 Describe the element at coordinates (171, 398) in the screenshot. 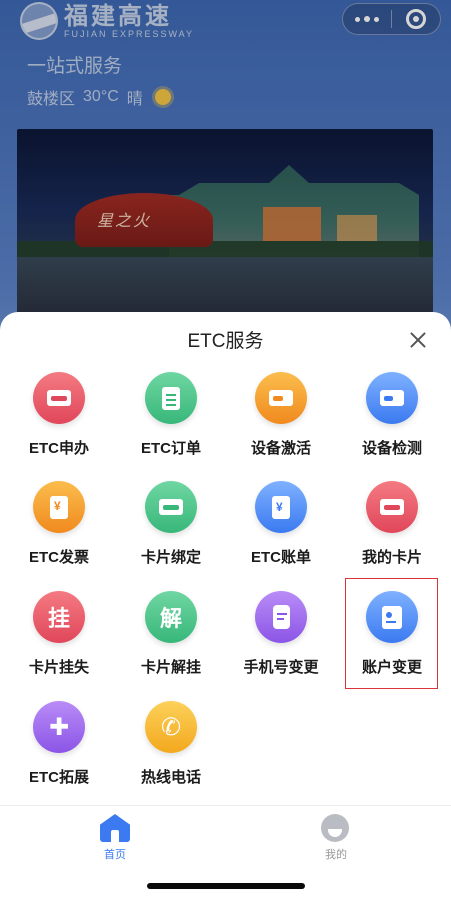

I see `clipboard-list-icon` at that location.